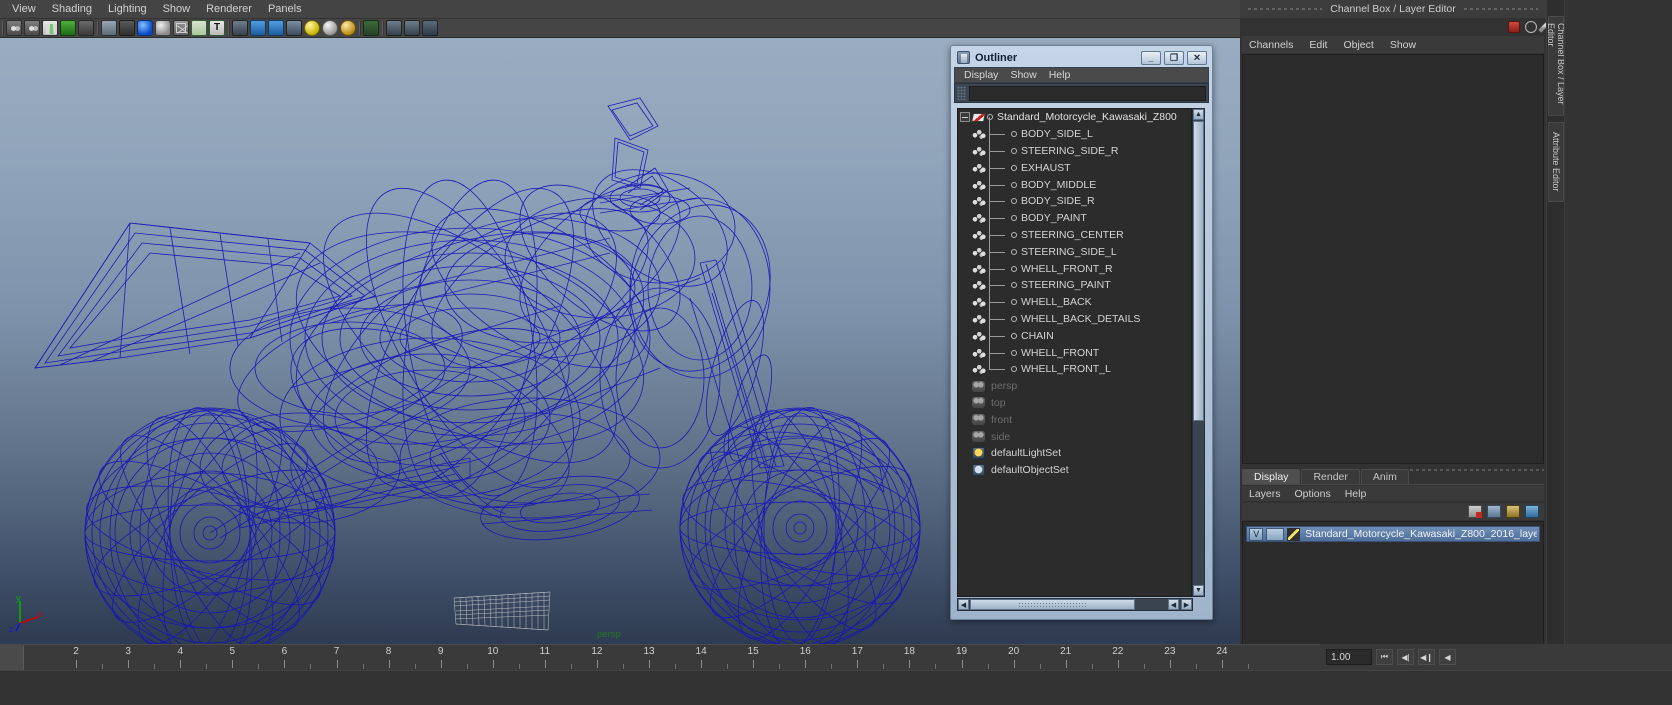 This screenshot has height=705, width=1672. Describe the element at coordinates (1074, 470) in the screenshot. I see `tree-row: defaultObjectSet` at that location.